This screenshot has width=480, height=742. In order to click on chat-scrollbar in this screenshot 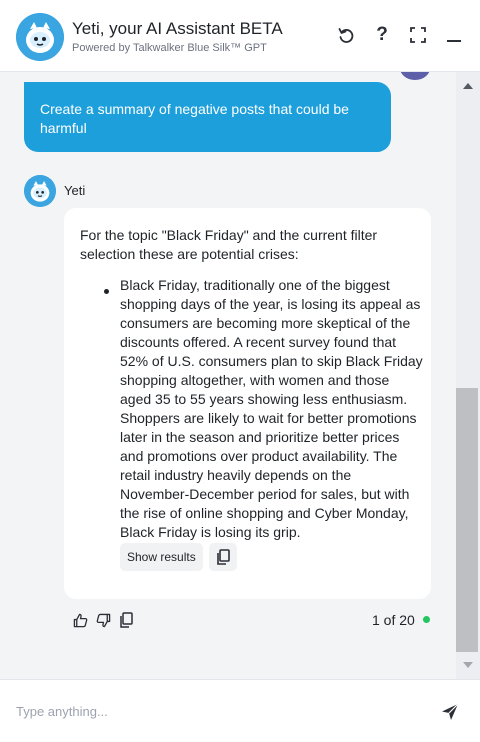, I will do `click(468, 375)`.